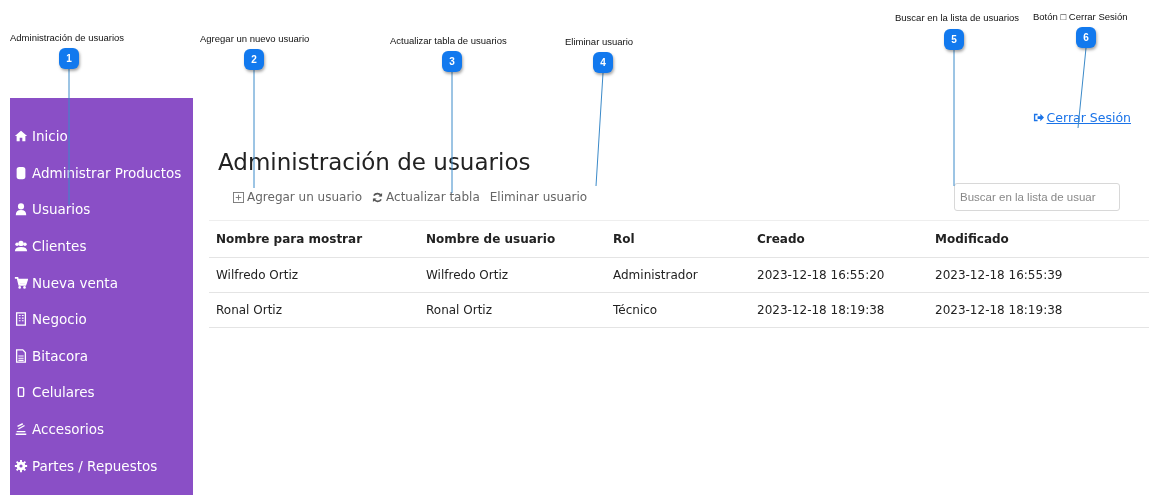 This screenshot has width=1149, height=495. Describe the element at coordinates (375, 162) in the screenshot. I see `page-title: Administración de usuarios` at that location.